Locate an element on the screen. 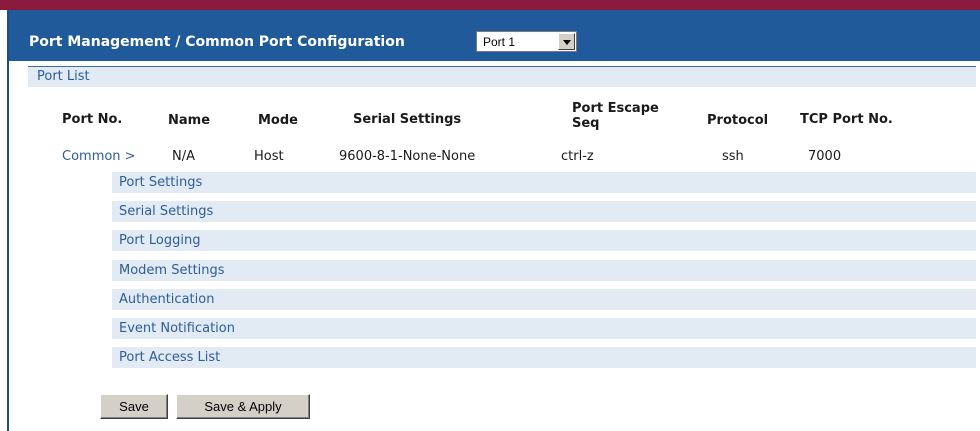 Image resolution: width=980 pixels, height=431 pixels. col-port-no: Port No. is located at coordinates (92, 119).